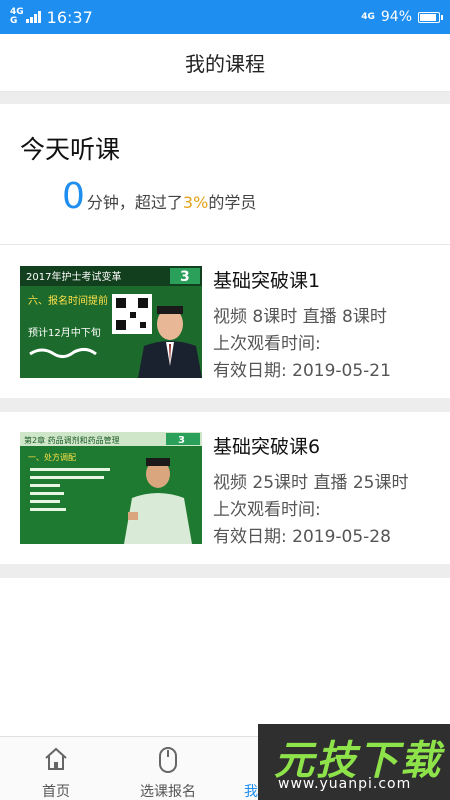  What do you see at coordinates (33, 17) in the screenshot?
I see `signal-icon` at bounding box center [33, 17].